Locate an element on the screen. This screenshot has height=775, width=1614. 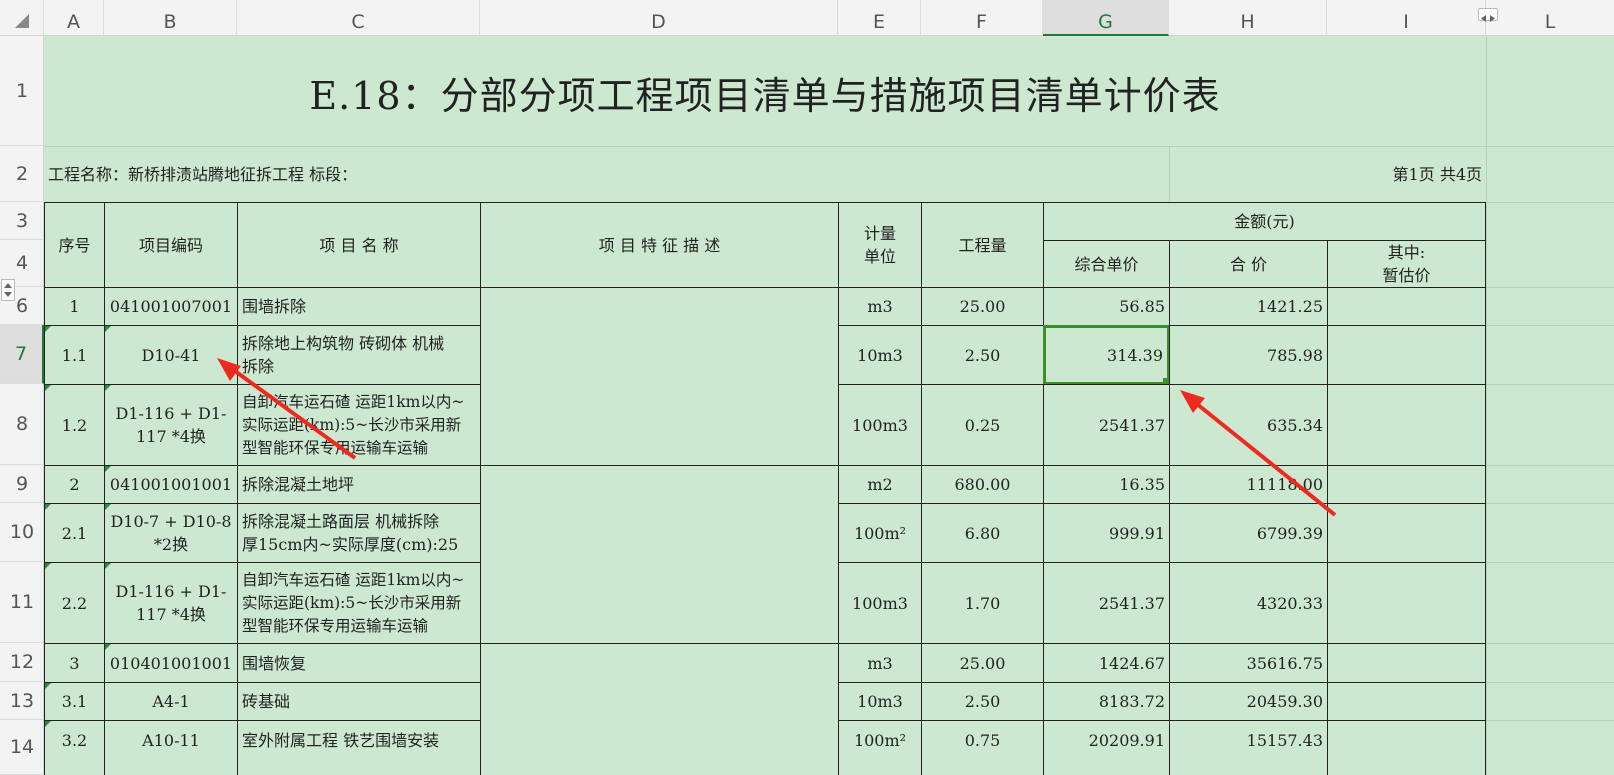
annotation-arrows is located at coordinates (777, 437).